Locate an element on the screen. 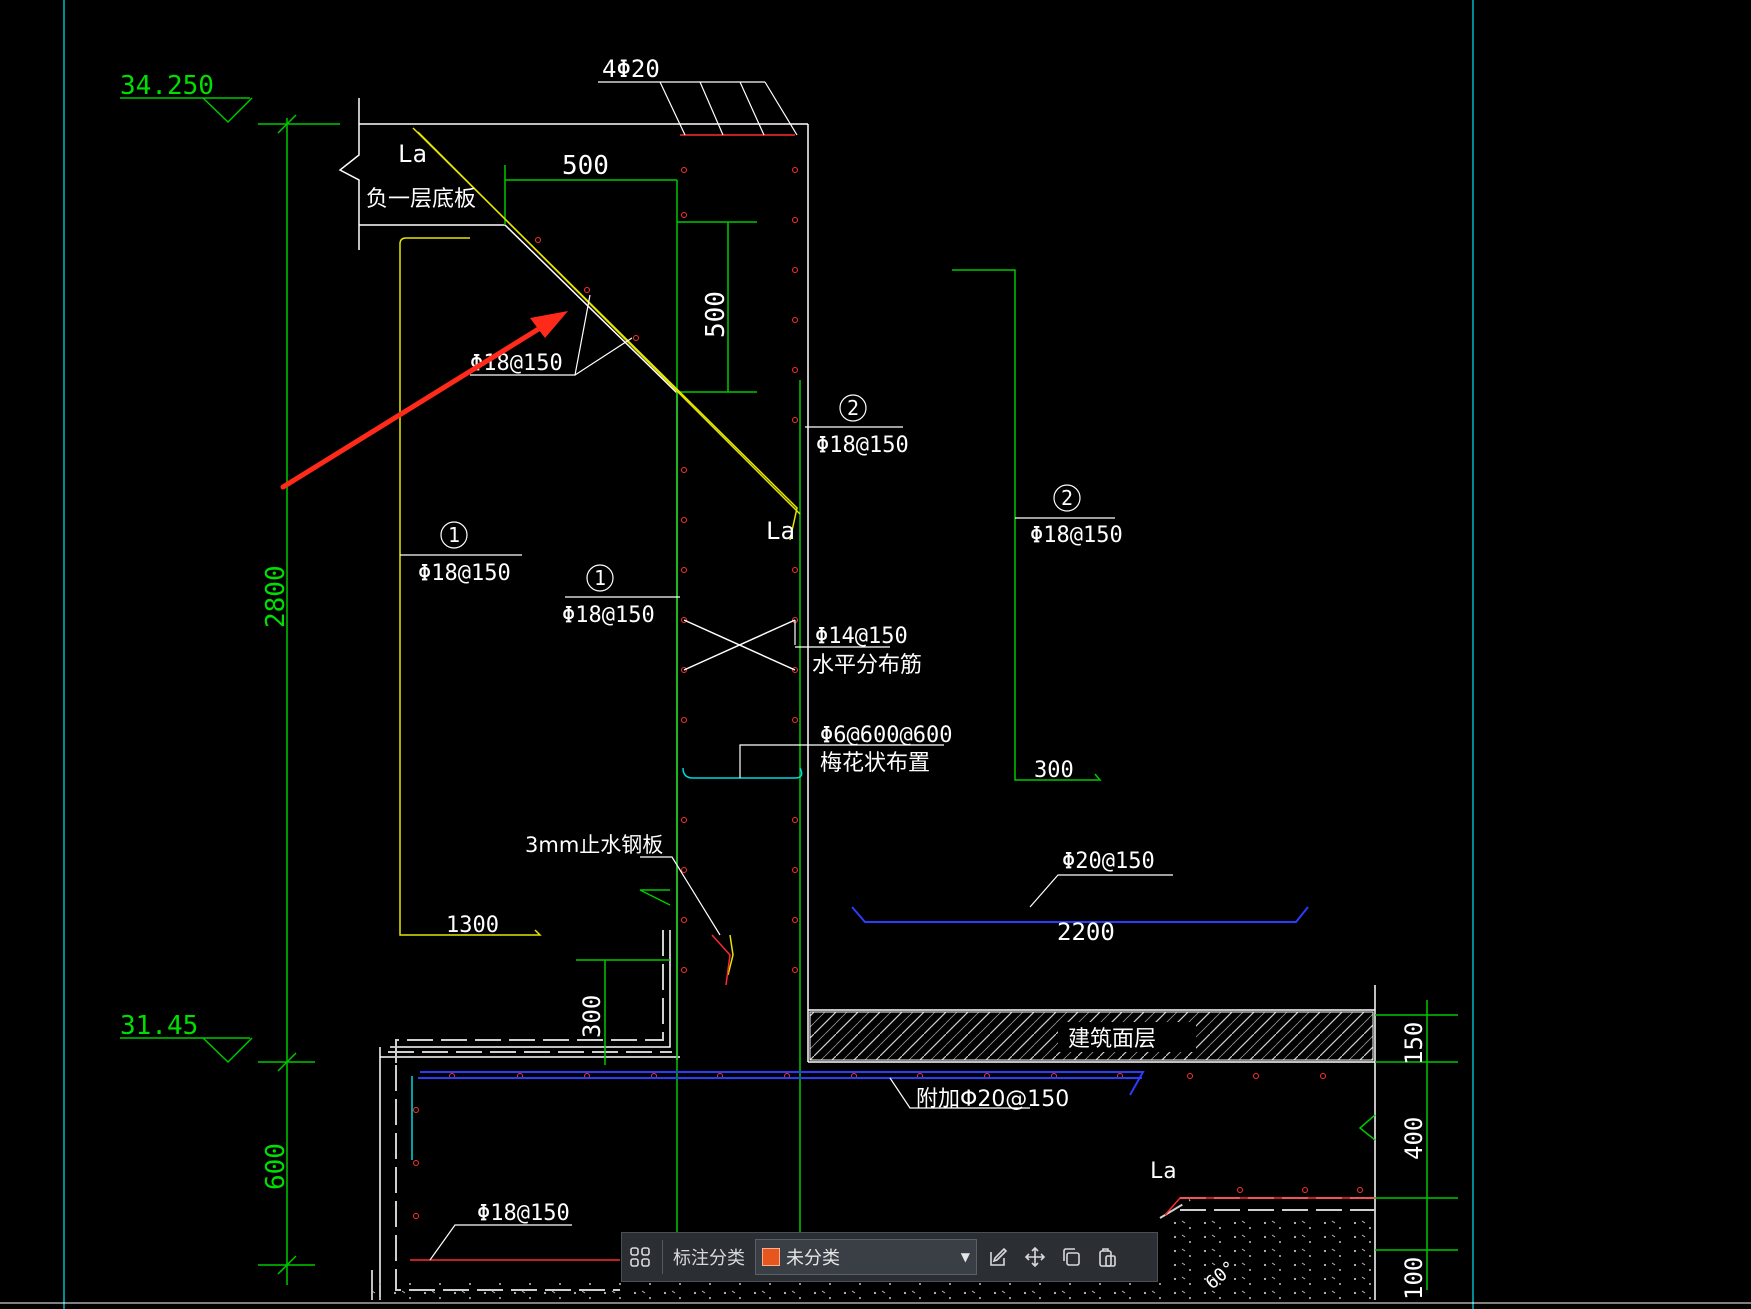 The height and width of the screenshot is (1309, 1751). annotation-toolbar: 标注分类 未分类 ▼ is located at coordinates (889, 1257).